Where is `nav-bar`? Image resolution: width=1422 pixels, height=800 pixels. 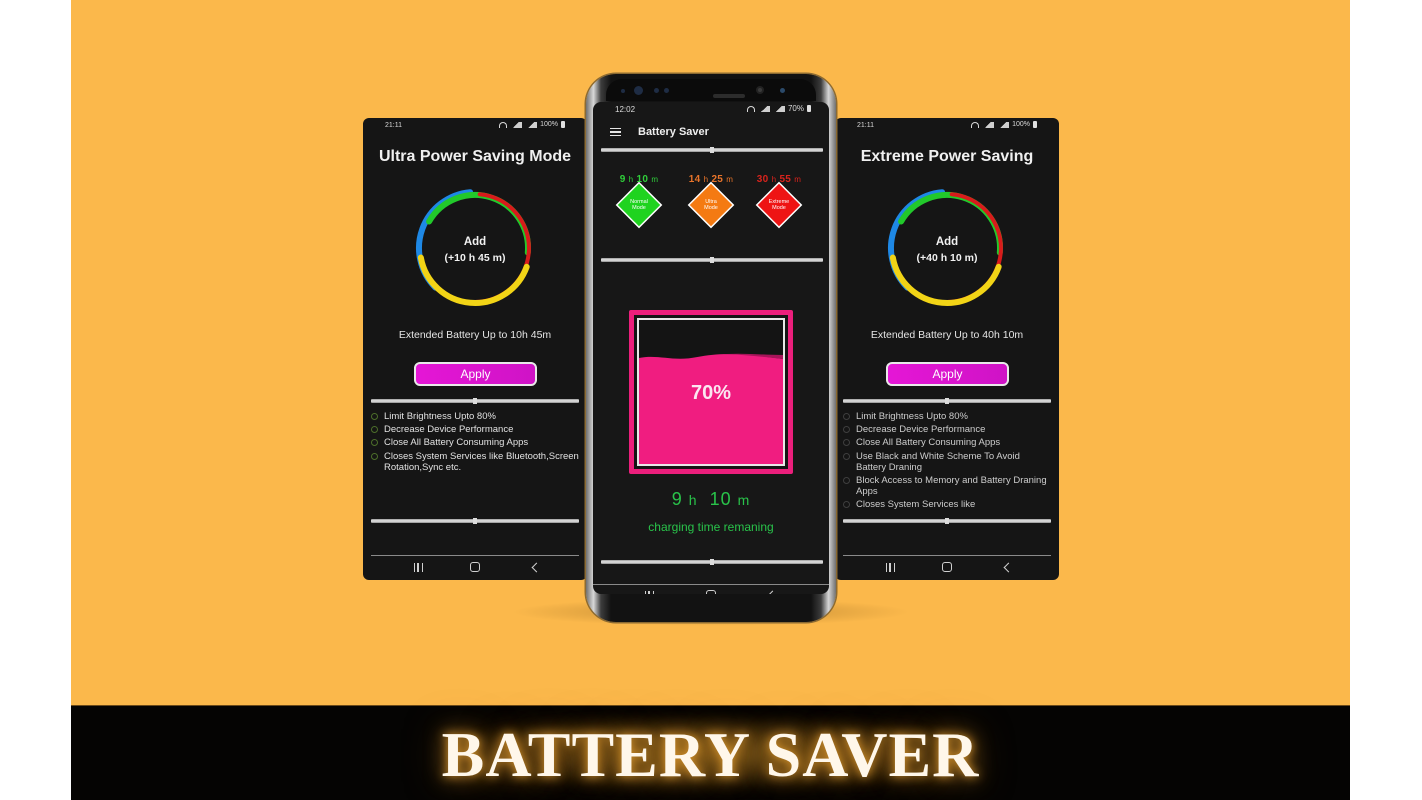 nav-bar is located at coordinates (475, 569).